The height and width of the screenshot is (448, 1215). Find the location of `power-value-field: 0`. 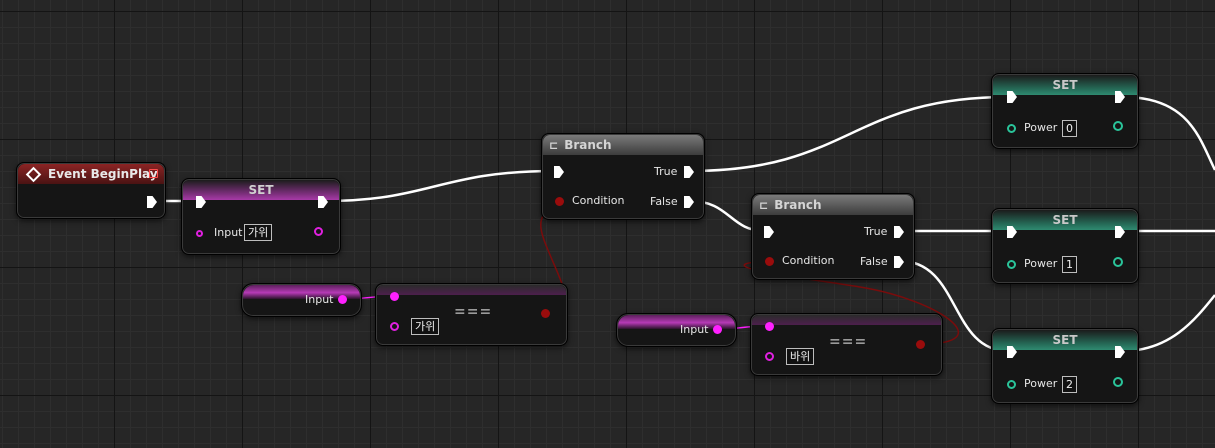

power-value-field: 0 is located at coordinates (1069, 128).